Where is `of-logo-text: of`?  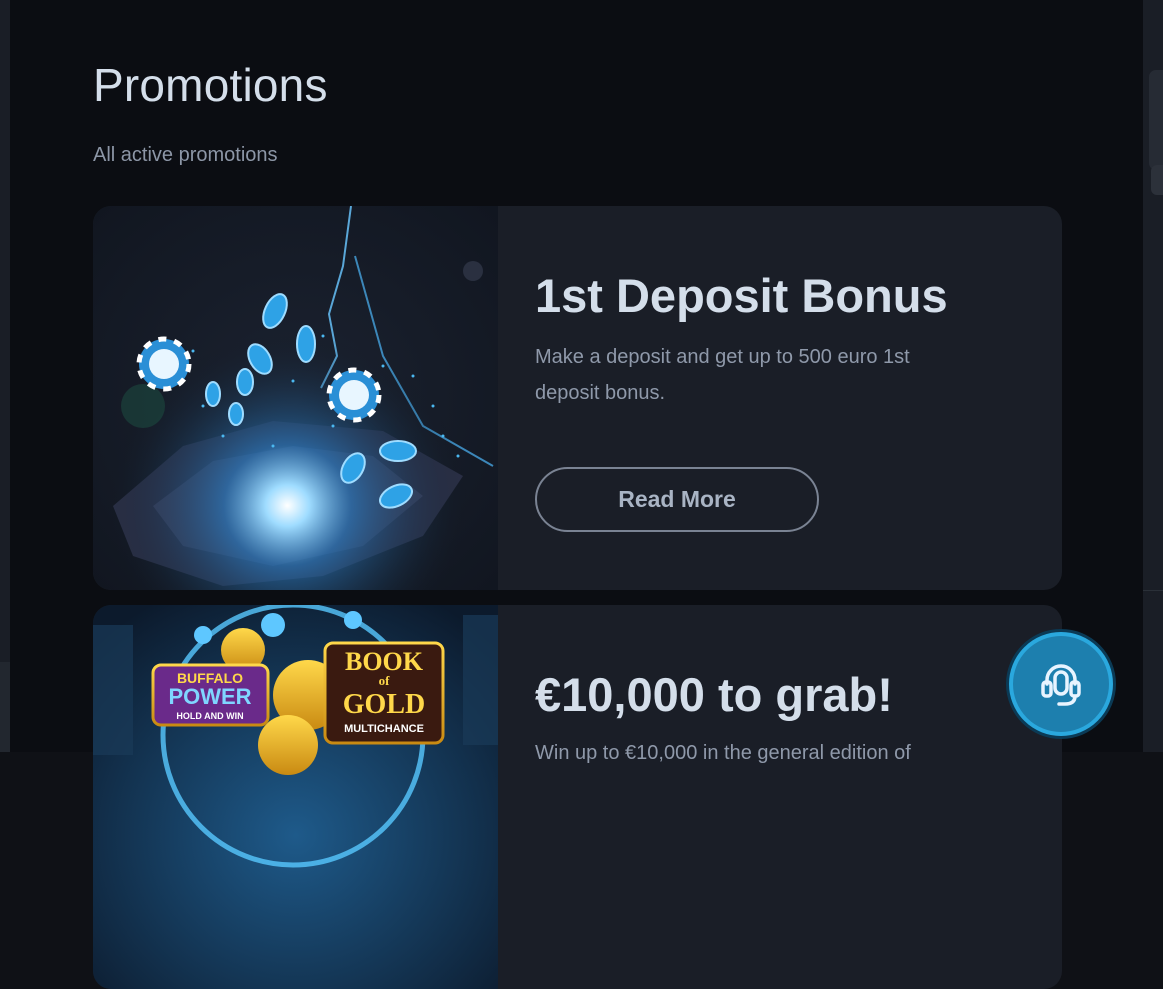
of-logo-text: of is located at coordinates (385, 680).